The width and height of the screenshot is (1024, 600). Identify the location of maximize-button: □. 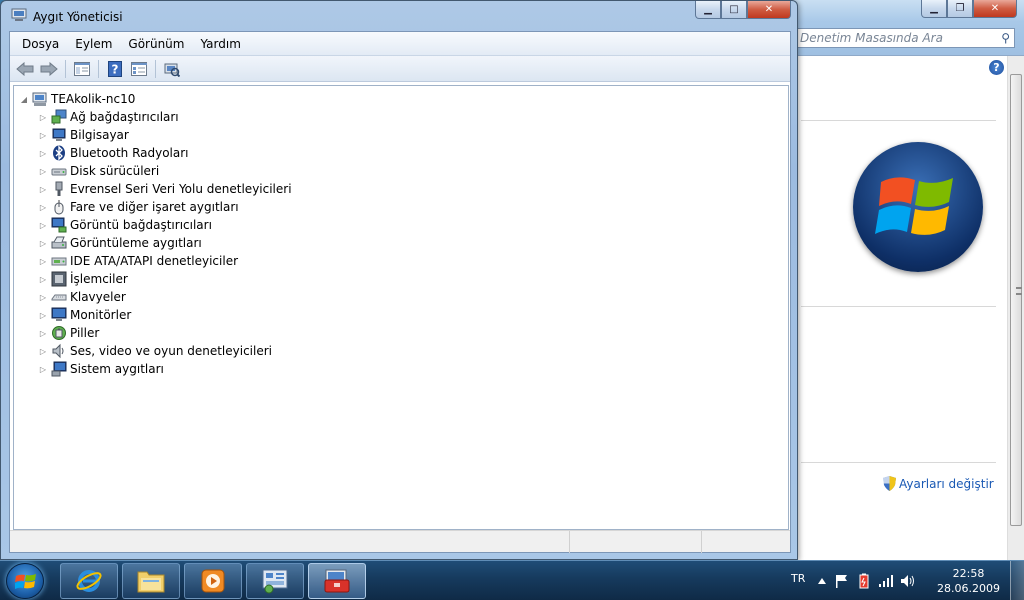
(734, 10).